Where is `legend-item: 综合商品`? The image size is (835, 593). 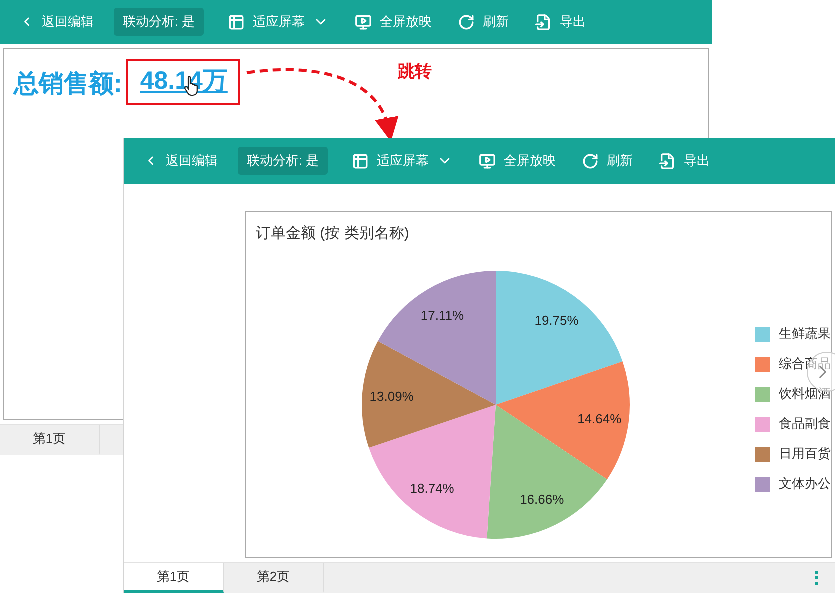 legend-item: 综合商品 is located at coordinates (793, 364).